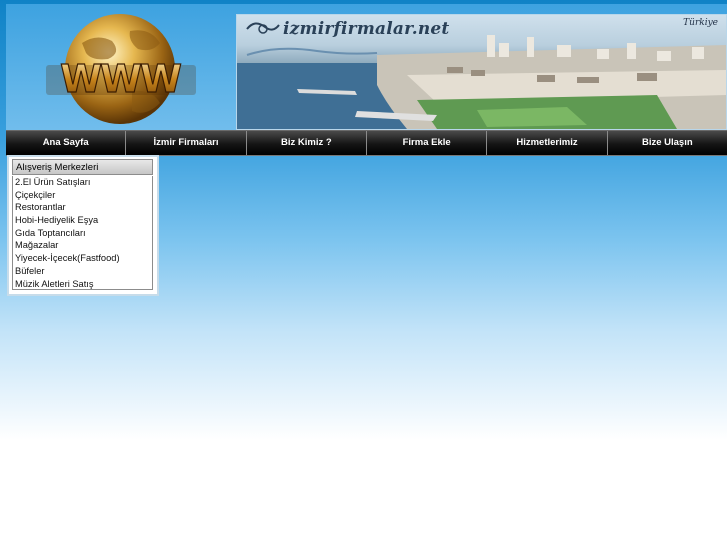  I want to click on nav-item-bize-ulasin: Bize Ulaşın, so click(667, 143).